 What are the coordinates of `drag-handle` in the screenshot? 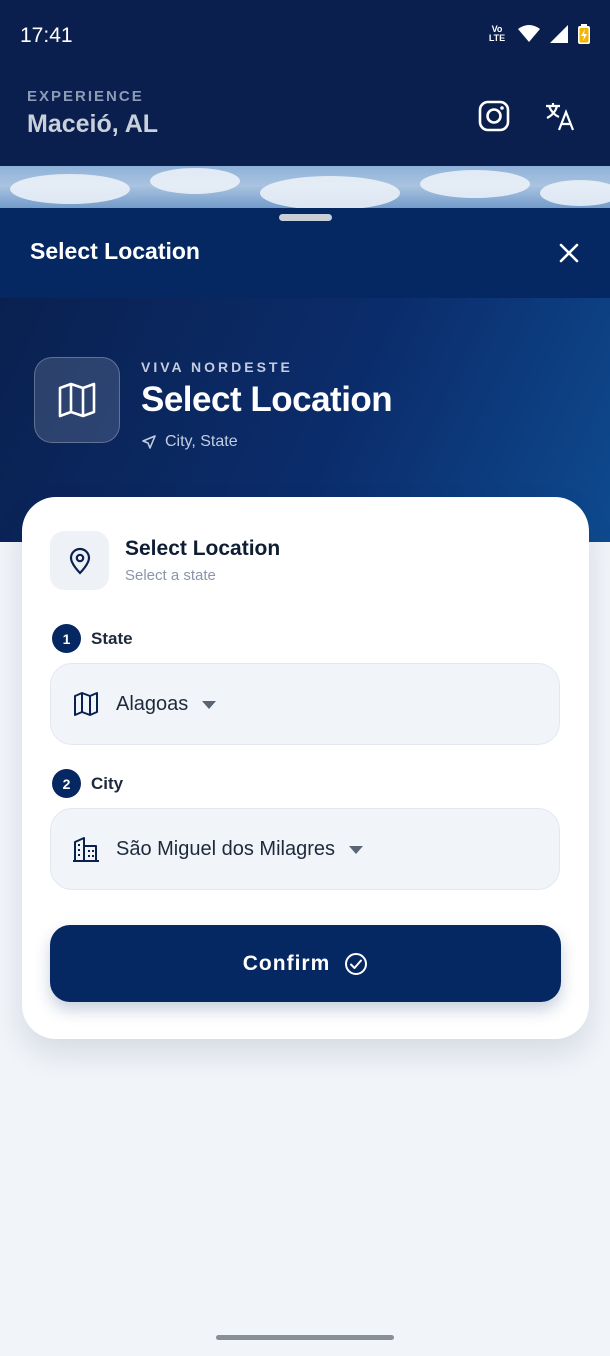 It's located at (305, 217).